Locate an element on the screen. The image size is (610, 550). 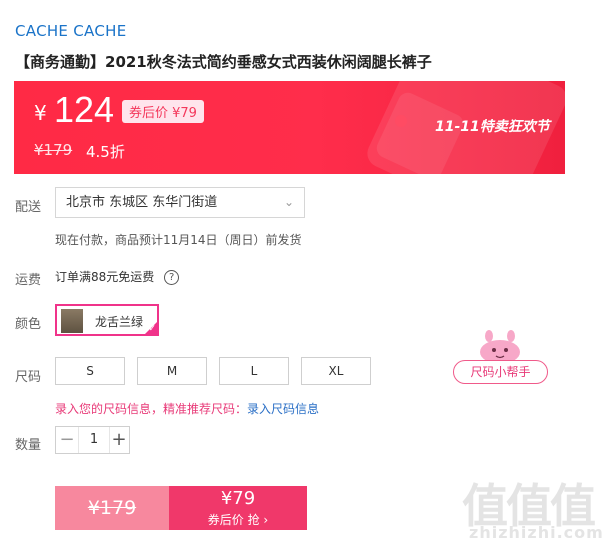
brand-name: CACHE CACHE is located at coordinates (70, 31).